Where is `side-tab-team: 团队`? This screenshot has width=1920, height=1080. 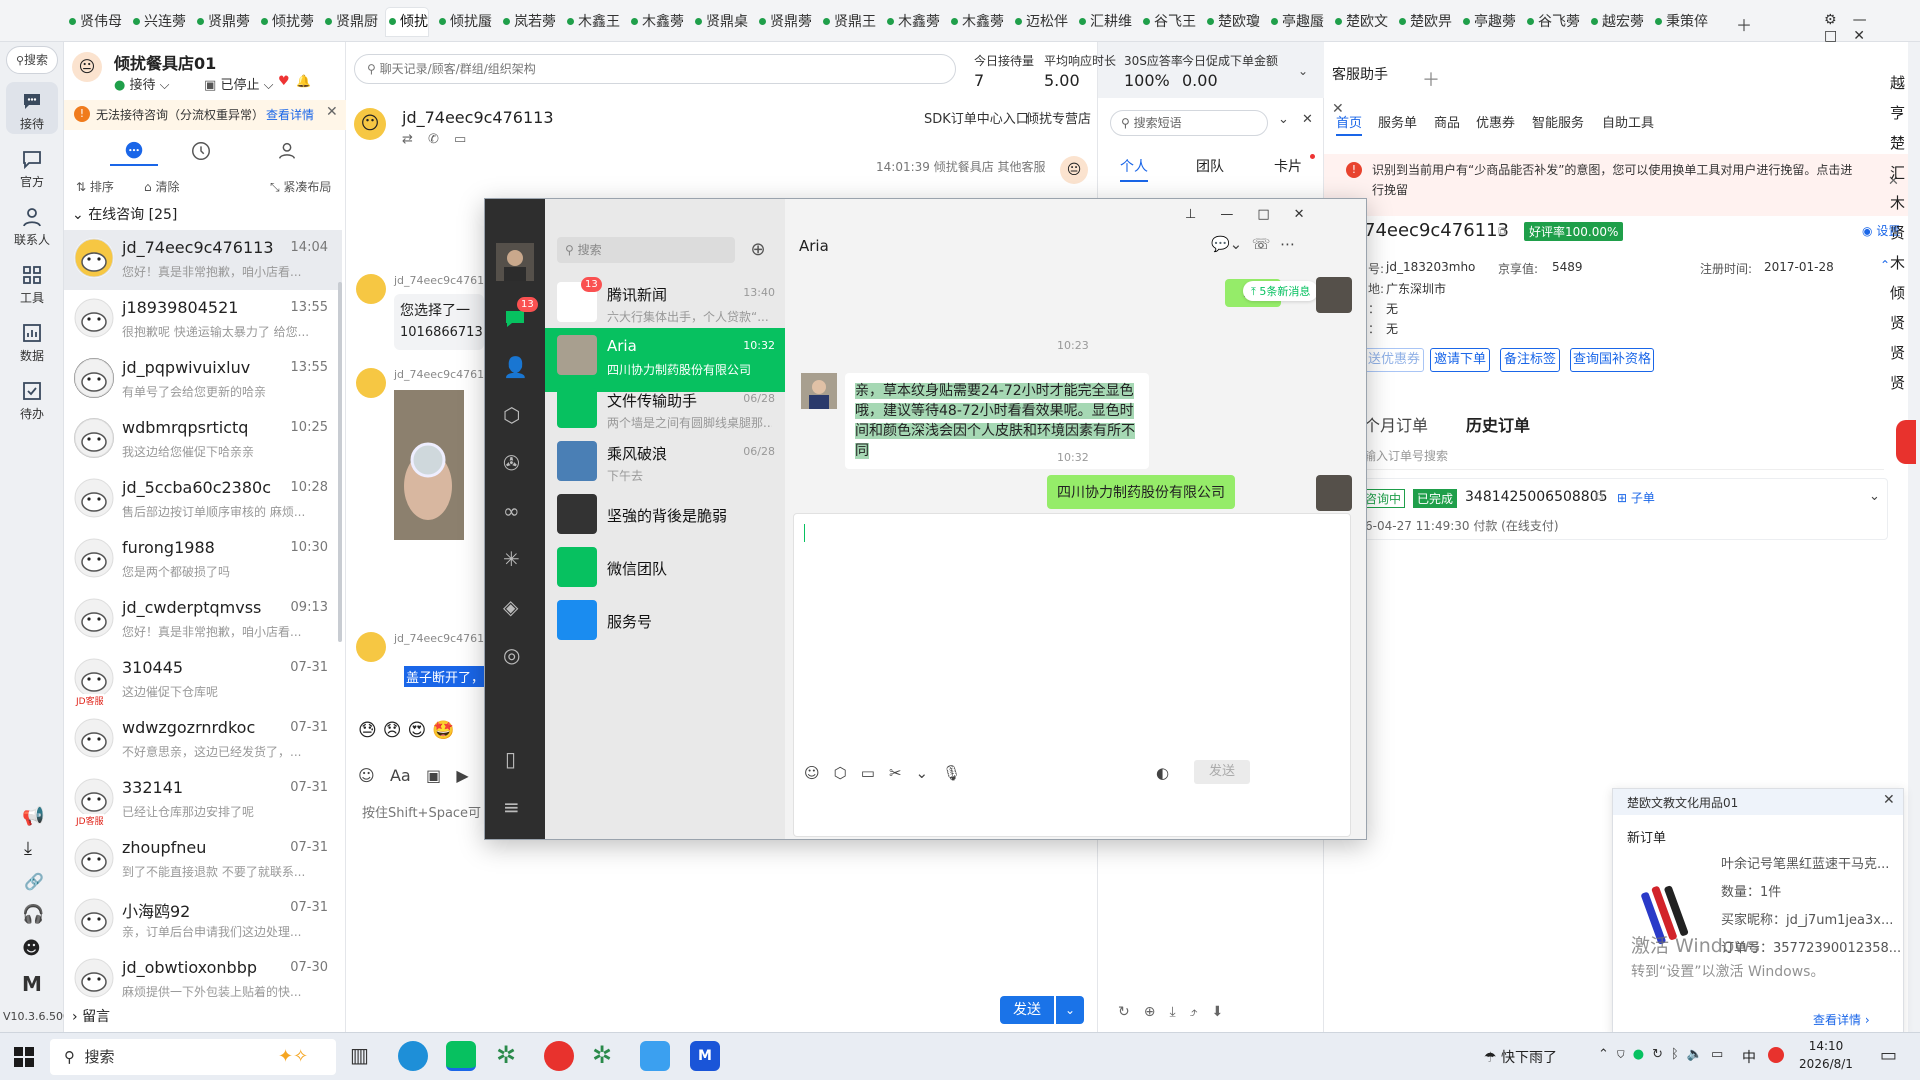 side-tab-team: 团队 is located at coordinates (1210, 166).